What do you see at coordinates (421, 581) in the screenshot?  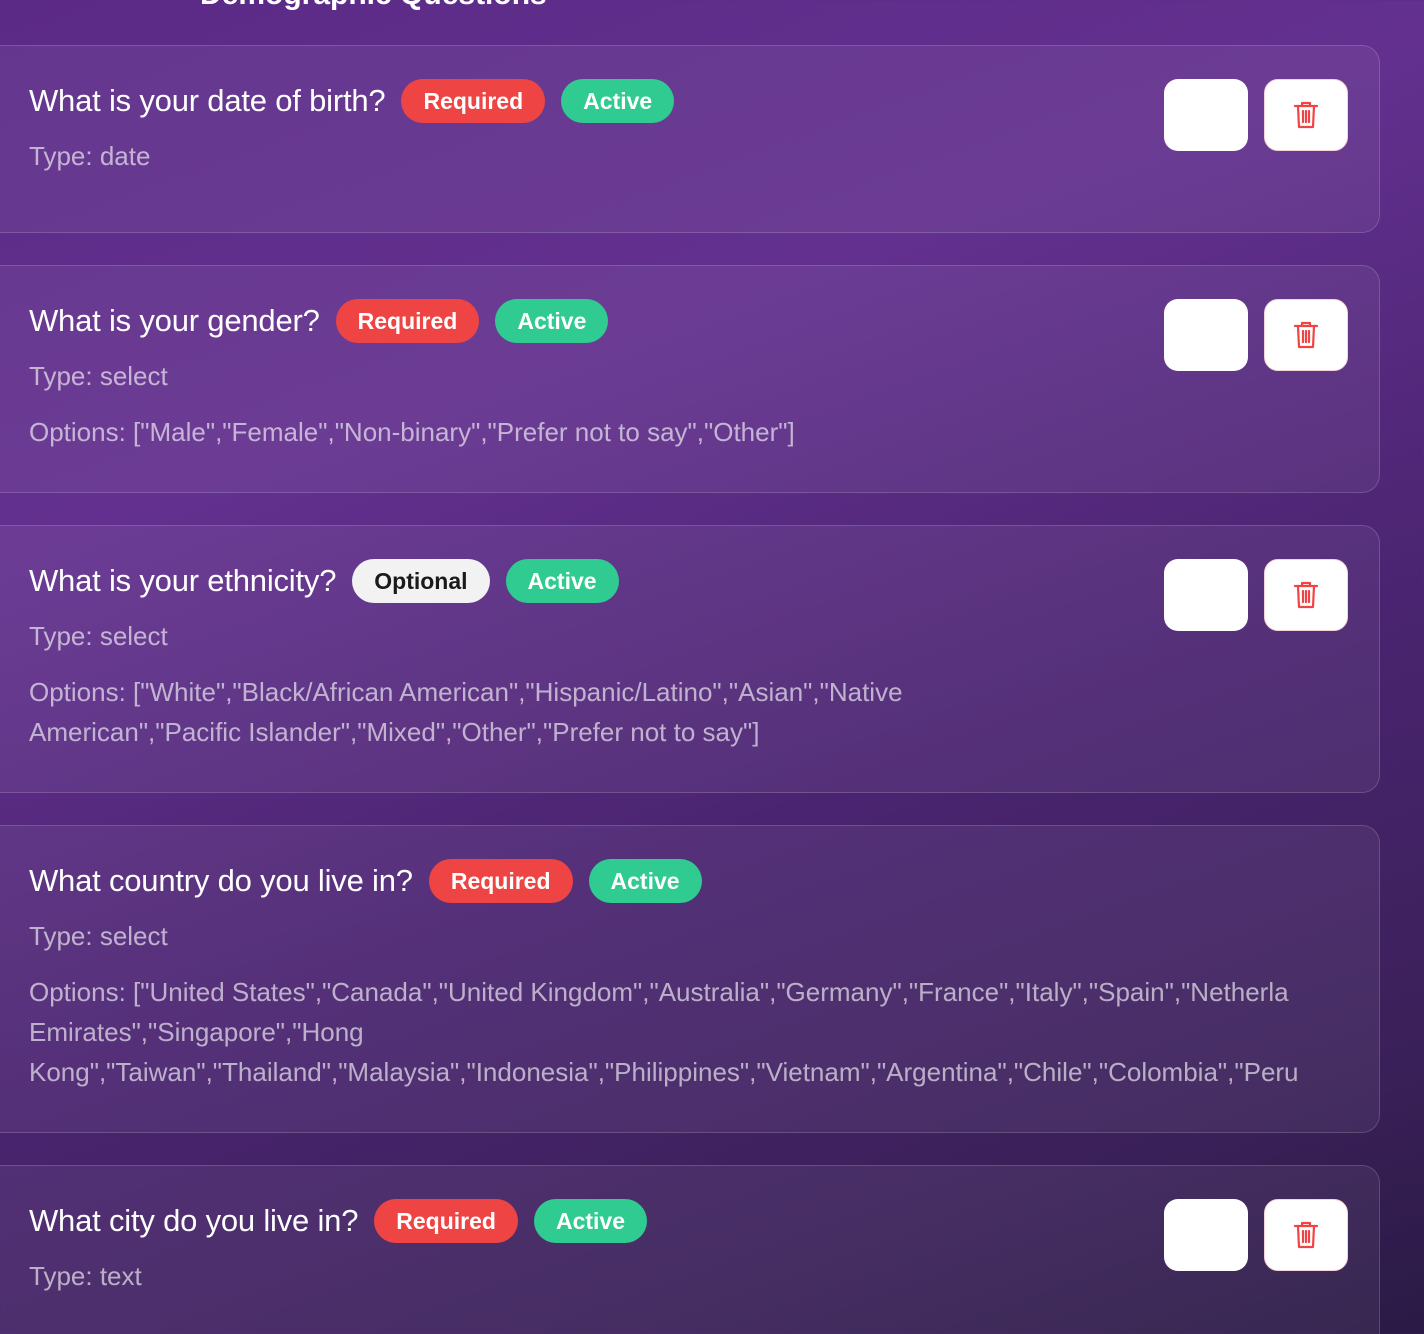 I see `optional-badge: Optional` at bounding box center [421, 581].